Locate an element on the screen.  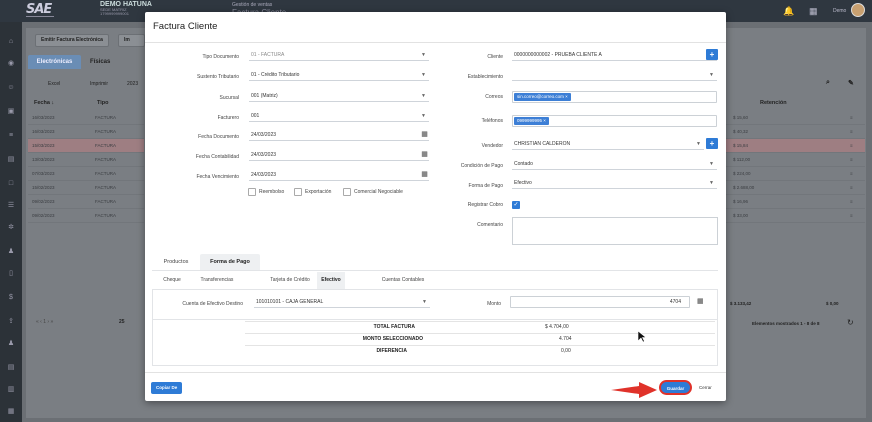
cliente-select: 0000000000002 - PRUEBA CLIENTE A▼ is located at coordinates (614, 55).